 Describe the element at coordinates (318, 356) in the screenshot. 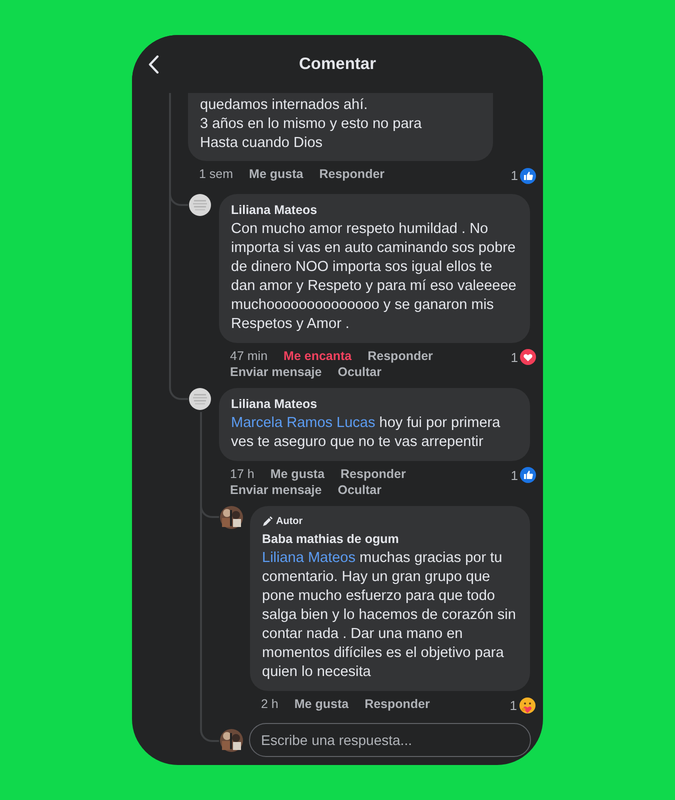

I see `action-link: Me encanta` at that location.